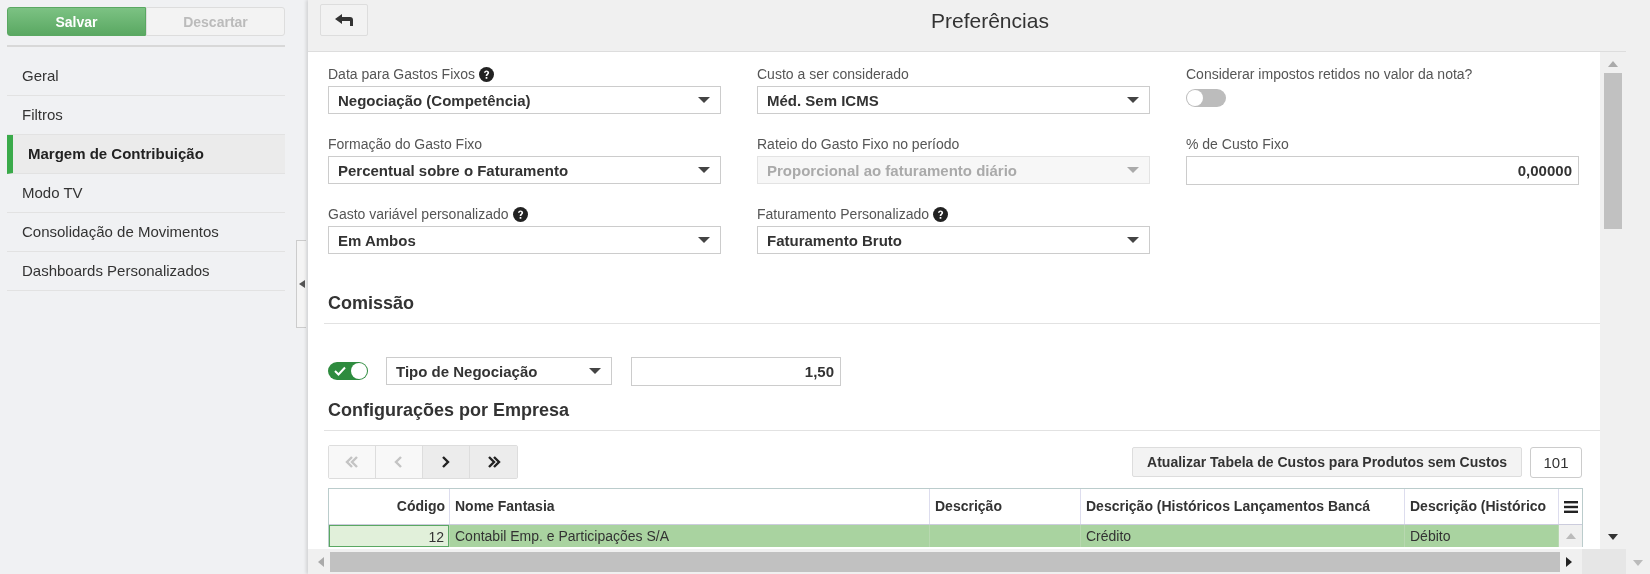 This screenshot has height=574, width=1650. What do you see at coordinates (990, 21) in the screenshot?
I see `page-title: Preferências` at bounding box center [990, 21].